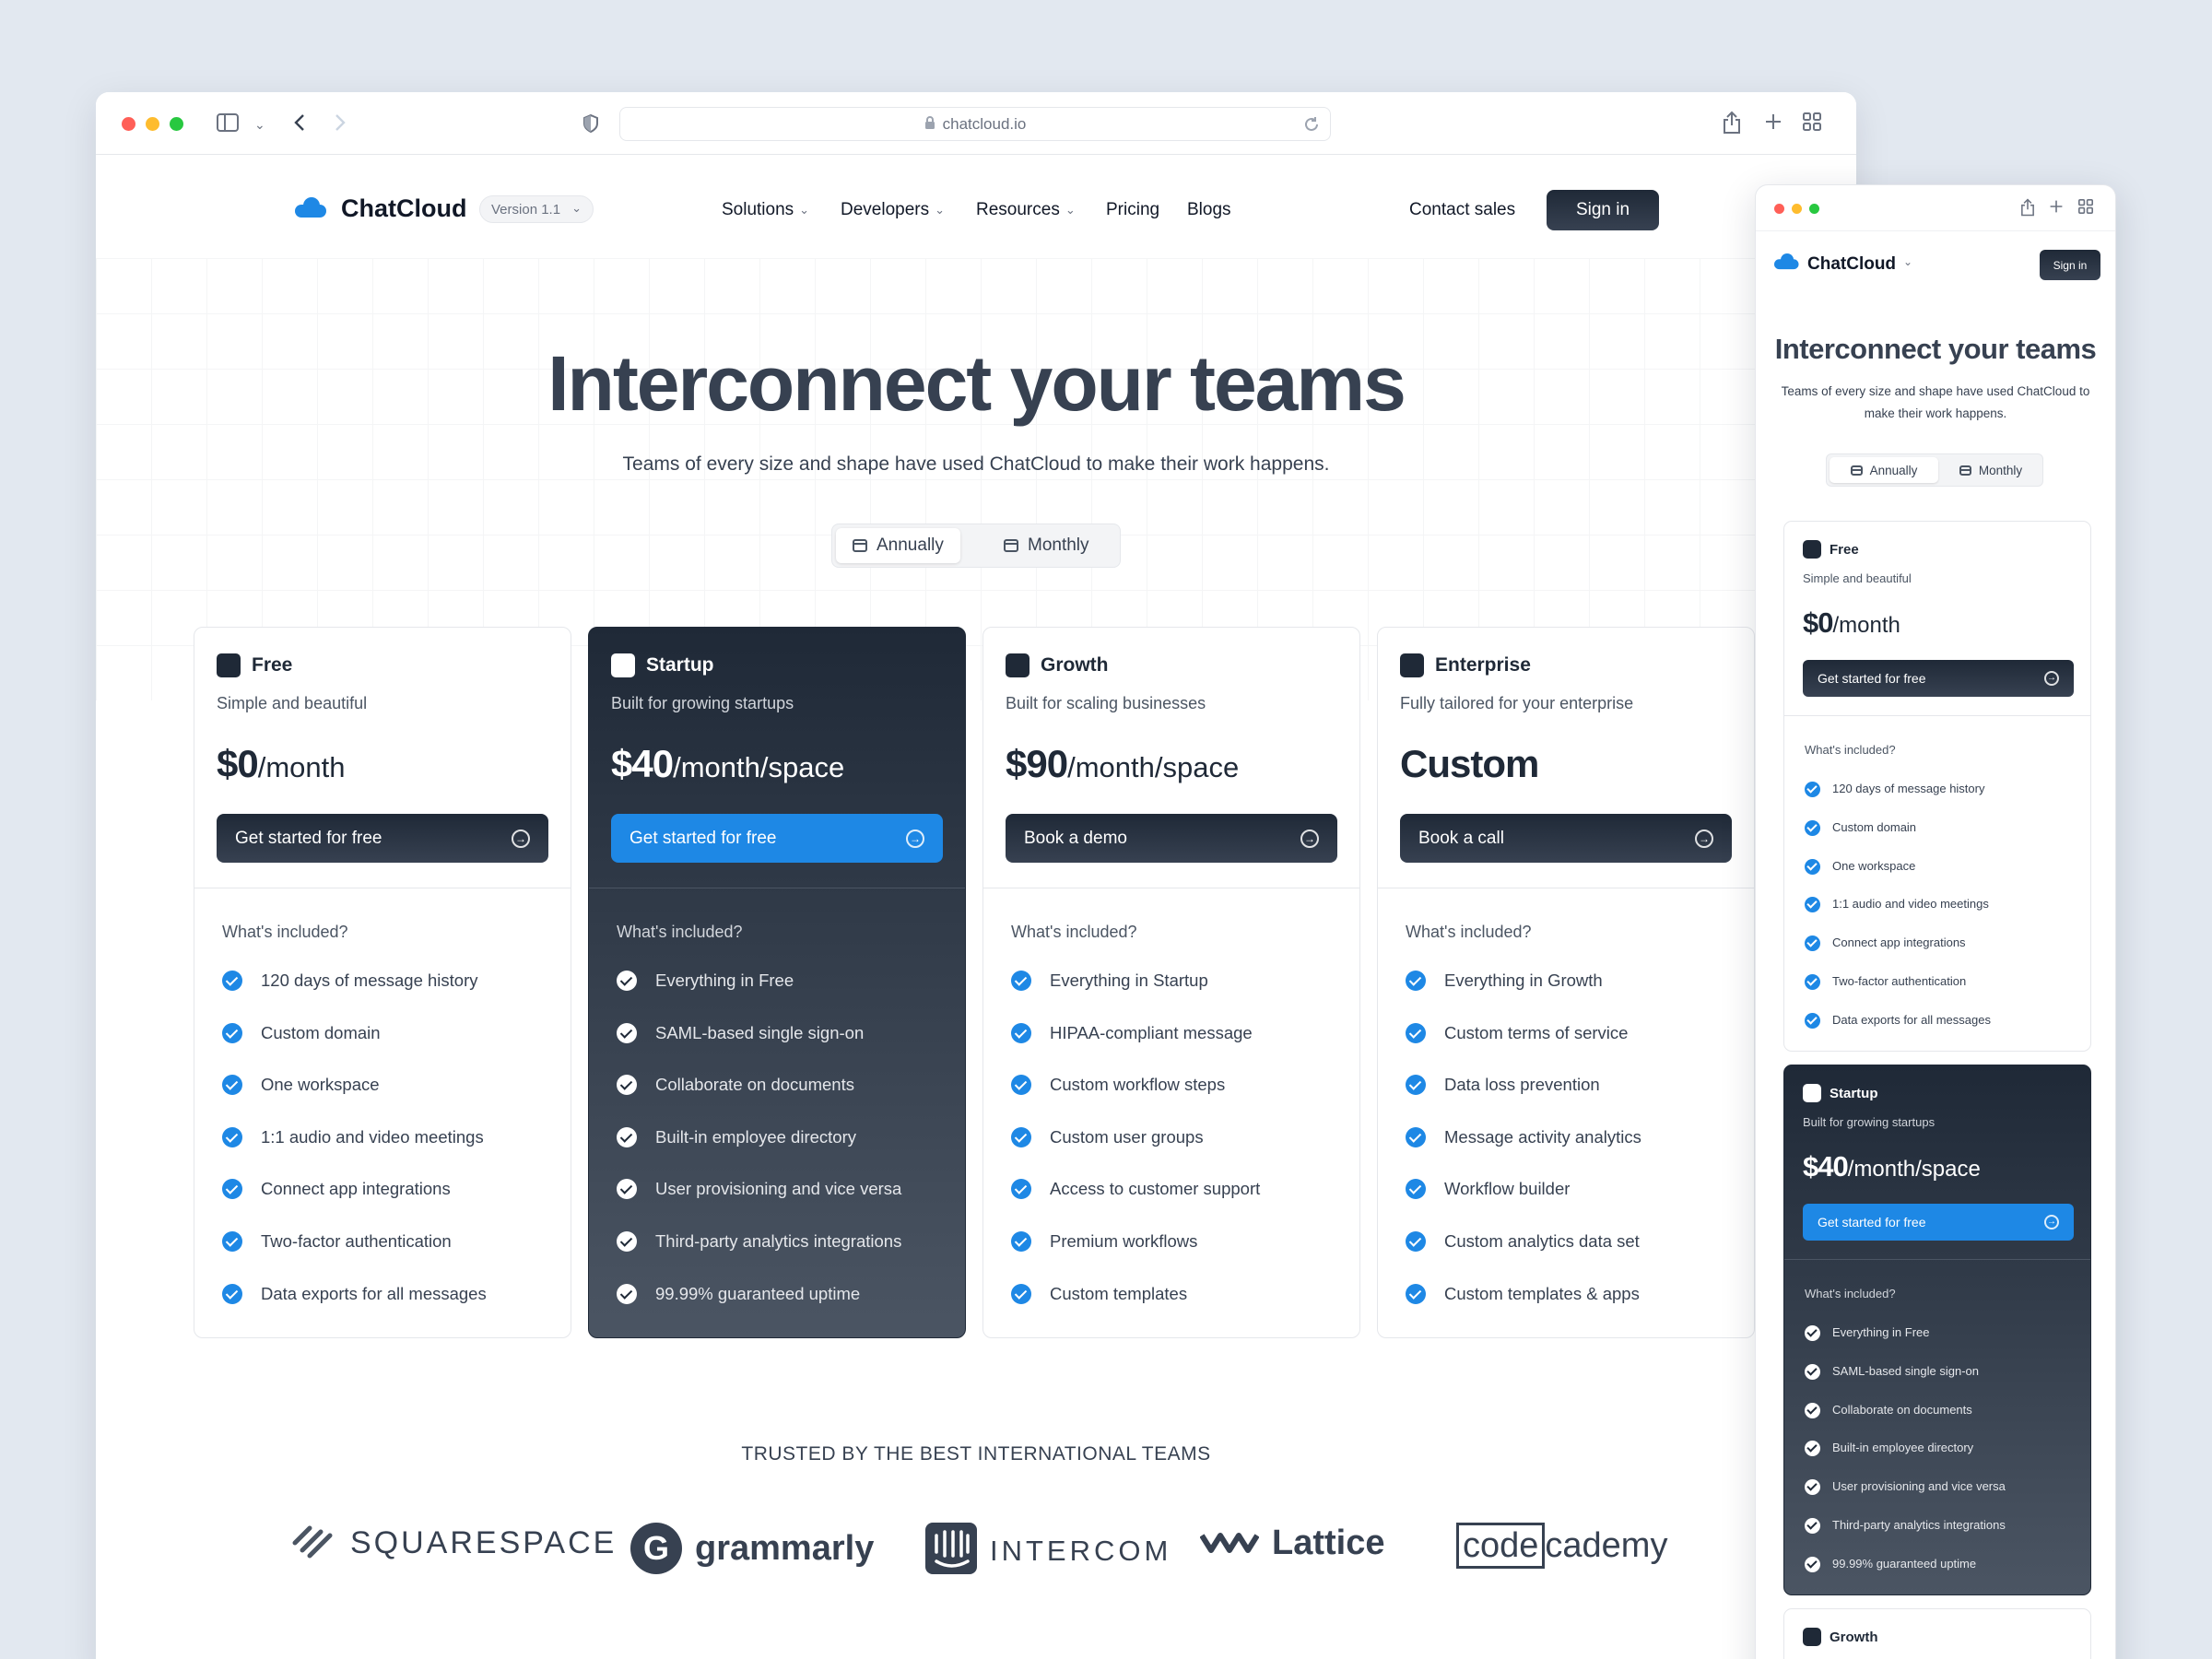 The image size is (2212, 1659). What do you see at coordinates (354, 1101) in the screenshot?
I see `feature-item: One workspace` at bounding box center [354, 1101].